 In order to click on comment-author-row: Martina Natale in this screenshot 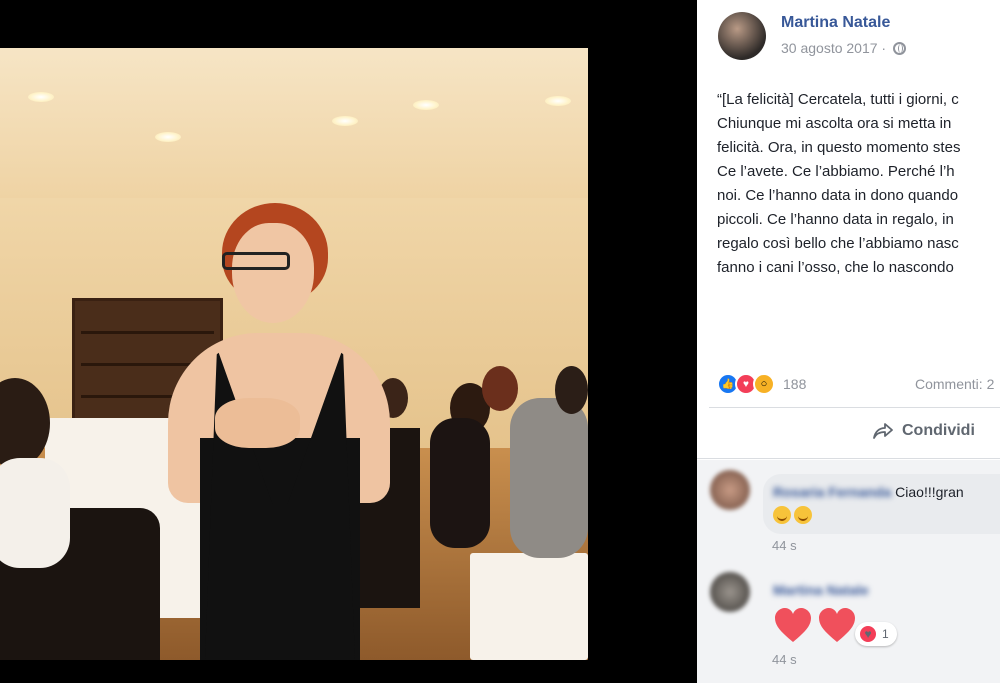, I will do `click(821, 591)`.